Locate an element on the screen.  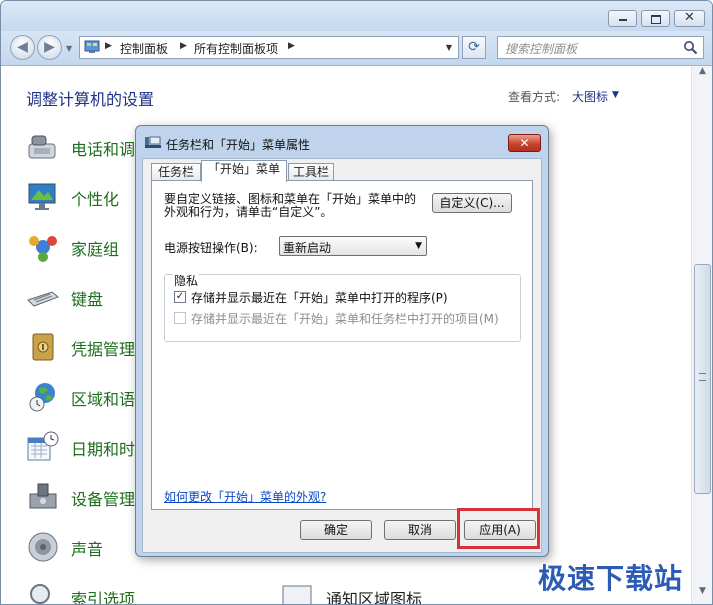
taskbar-icon is located at coordinates (153, 142).